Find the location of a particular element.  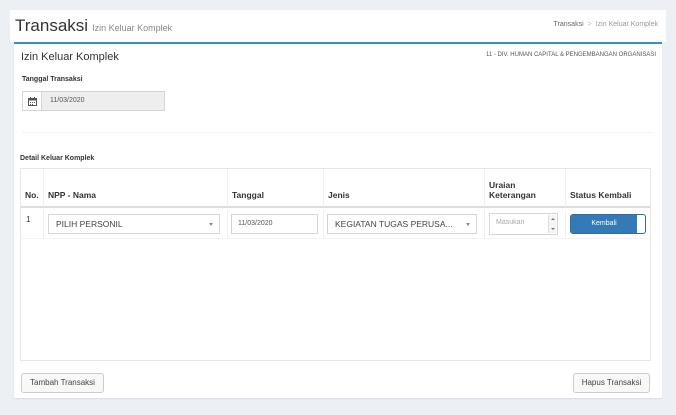

table-row-cell-no: 1 is located at coordinates (32, 224).